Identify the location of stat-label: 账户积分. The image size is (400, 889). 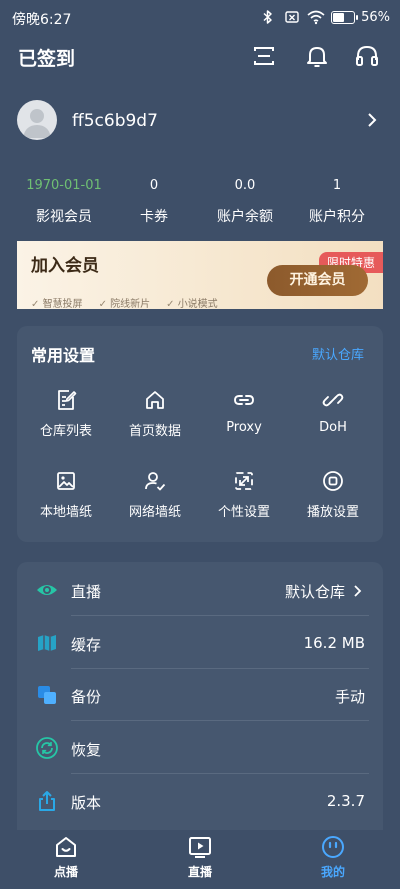
(337, 217).